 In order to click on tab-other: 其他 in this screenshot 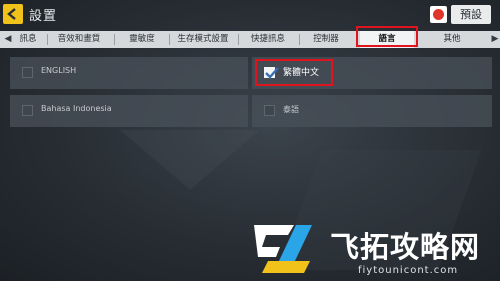, I will do `click(452, 39)`.